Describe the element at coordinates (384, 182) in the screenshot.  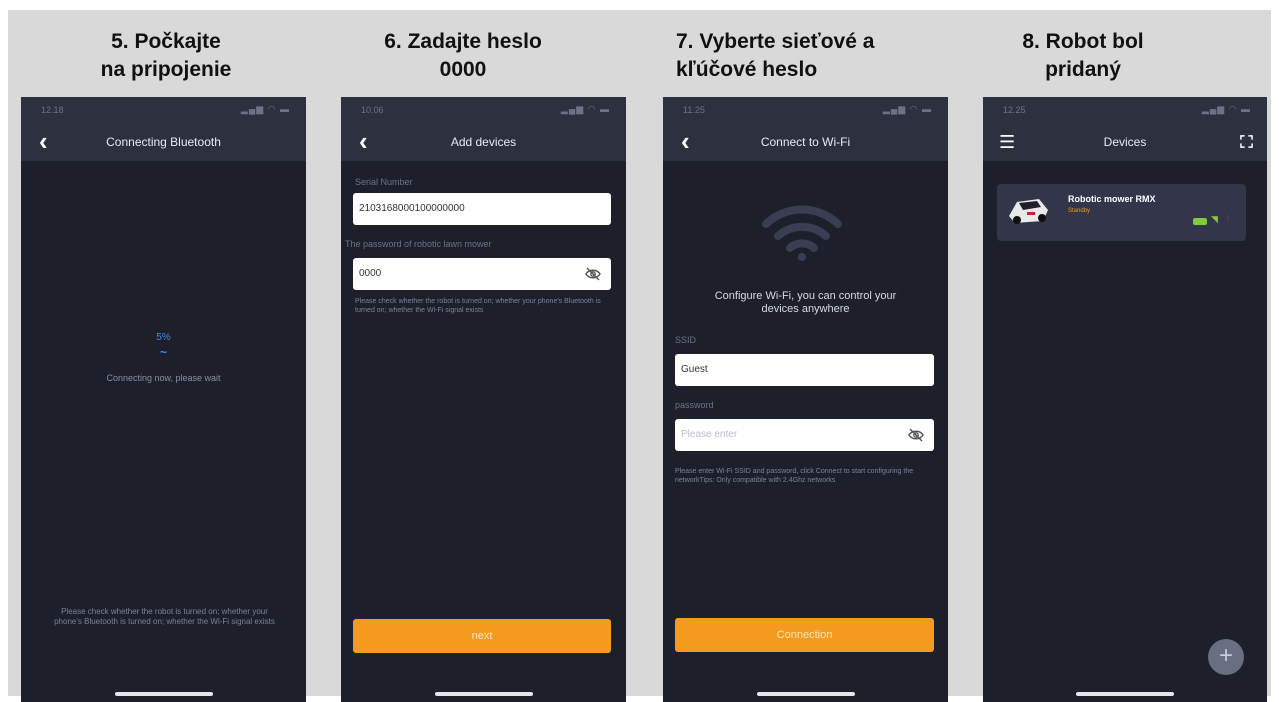
I see `serial-number-label: Serial Number` at that location.